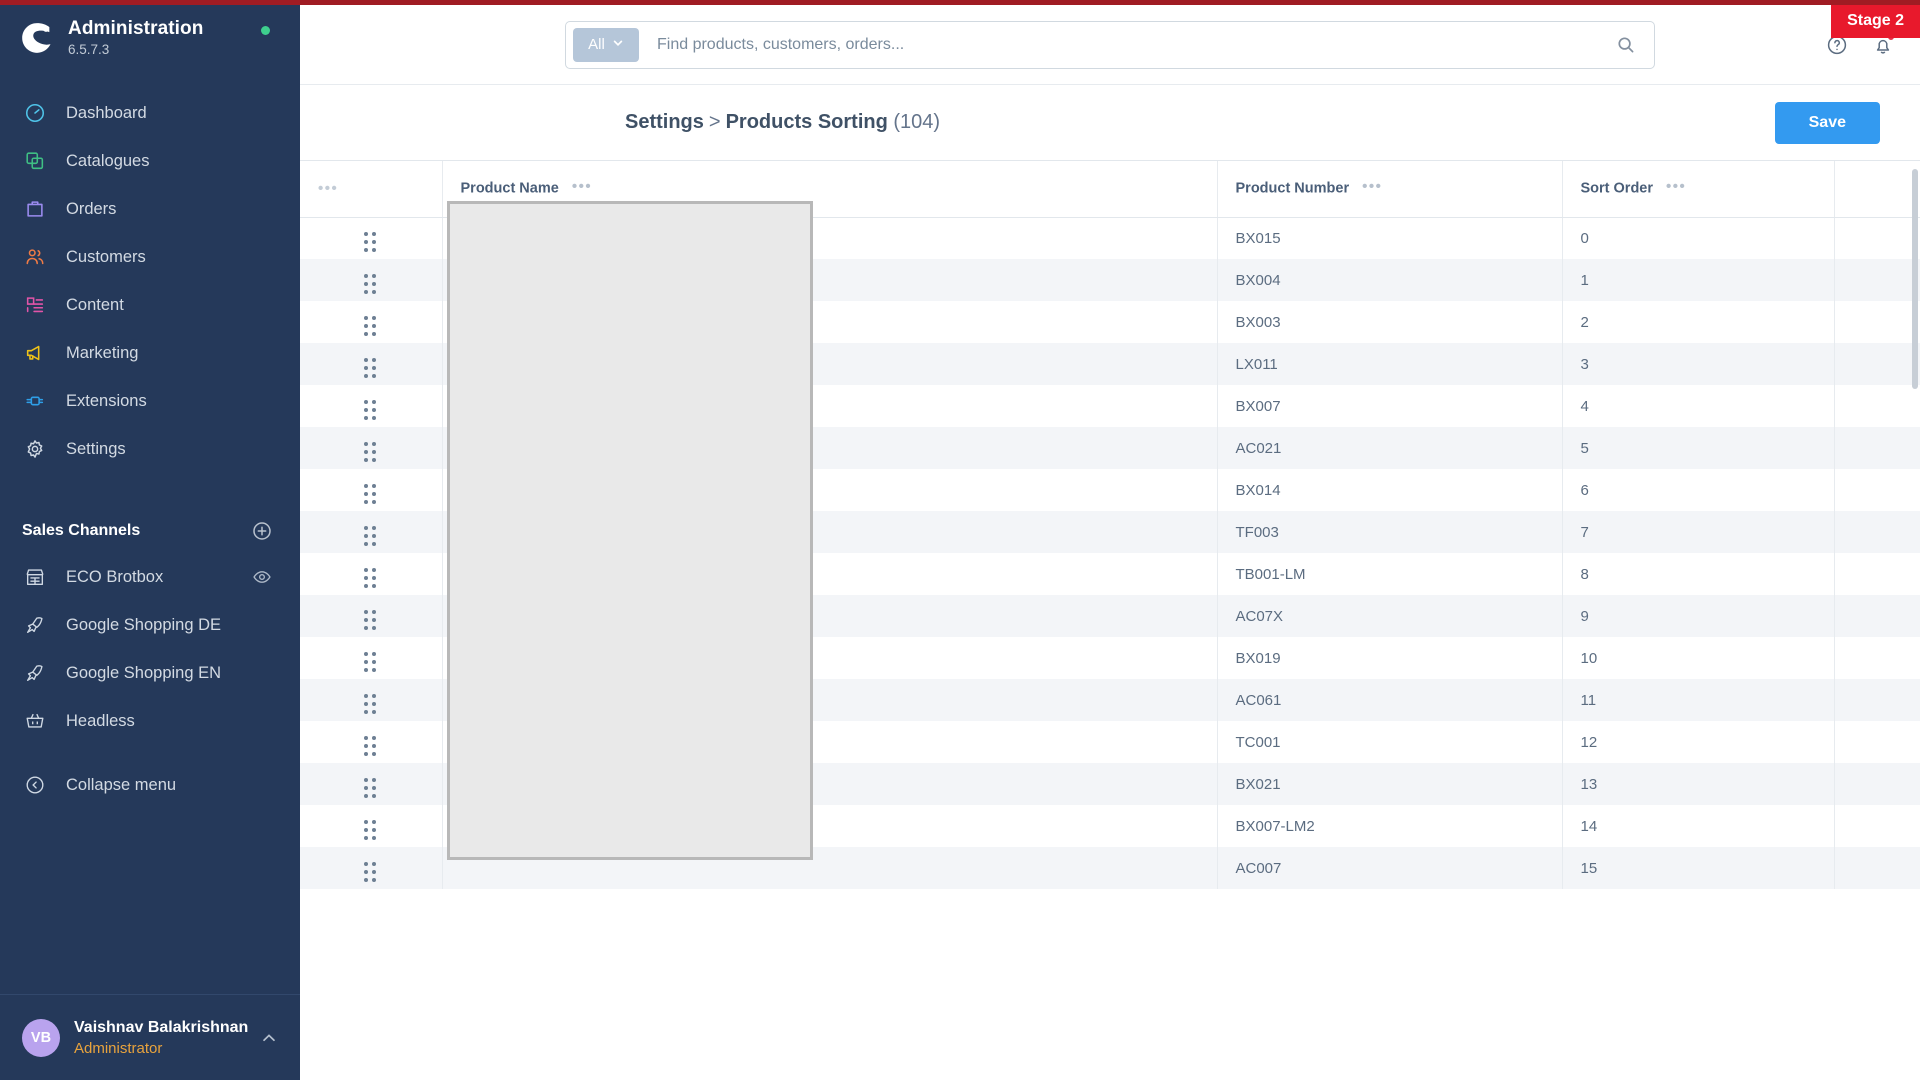 This screenshot has width=1920, height=1080. Describe the element at coordinates (150, 785) in the screenshot. I see `collapse-menu-button: Collapse menu` at that location.